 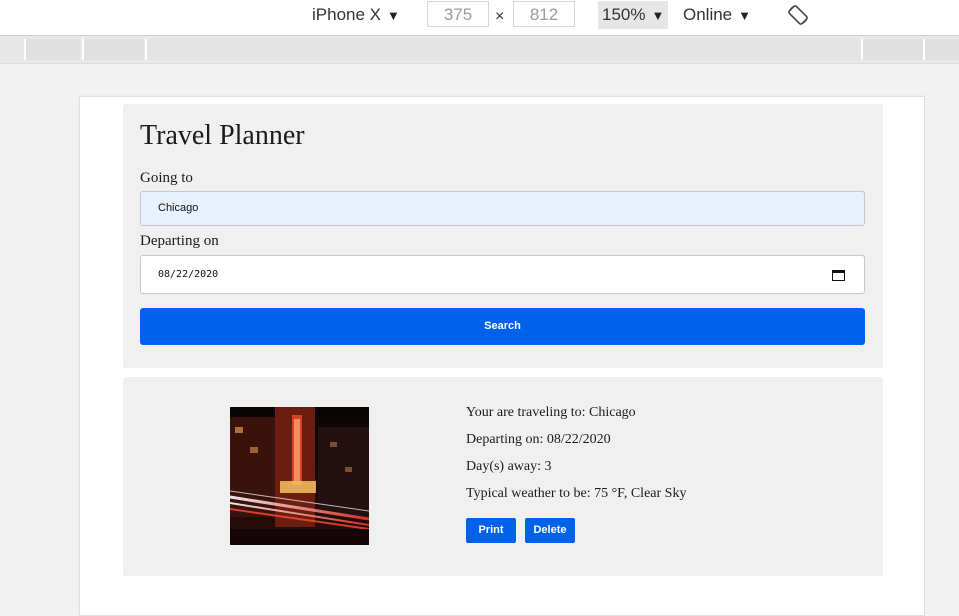 I want to click on destination-input: Chicago, so click(x=502, y=208).